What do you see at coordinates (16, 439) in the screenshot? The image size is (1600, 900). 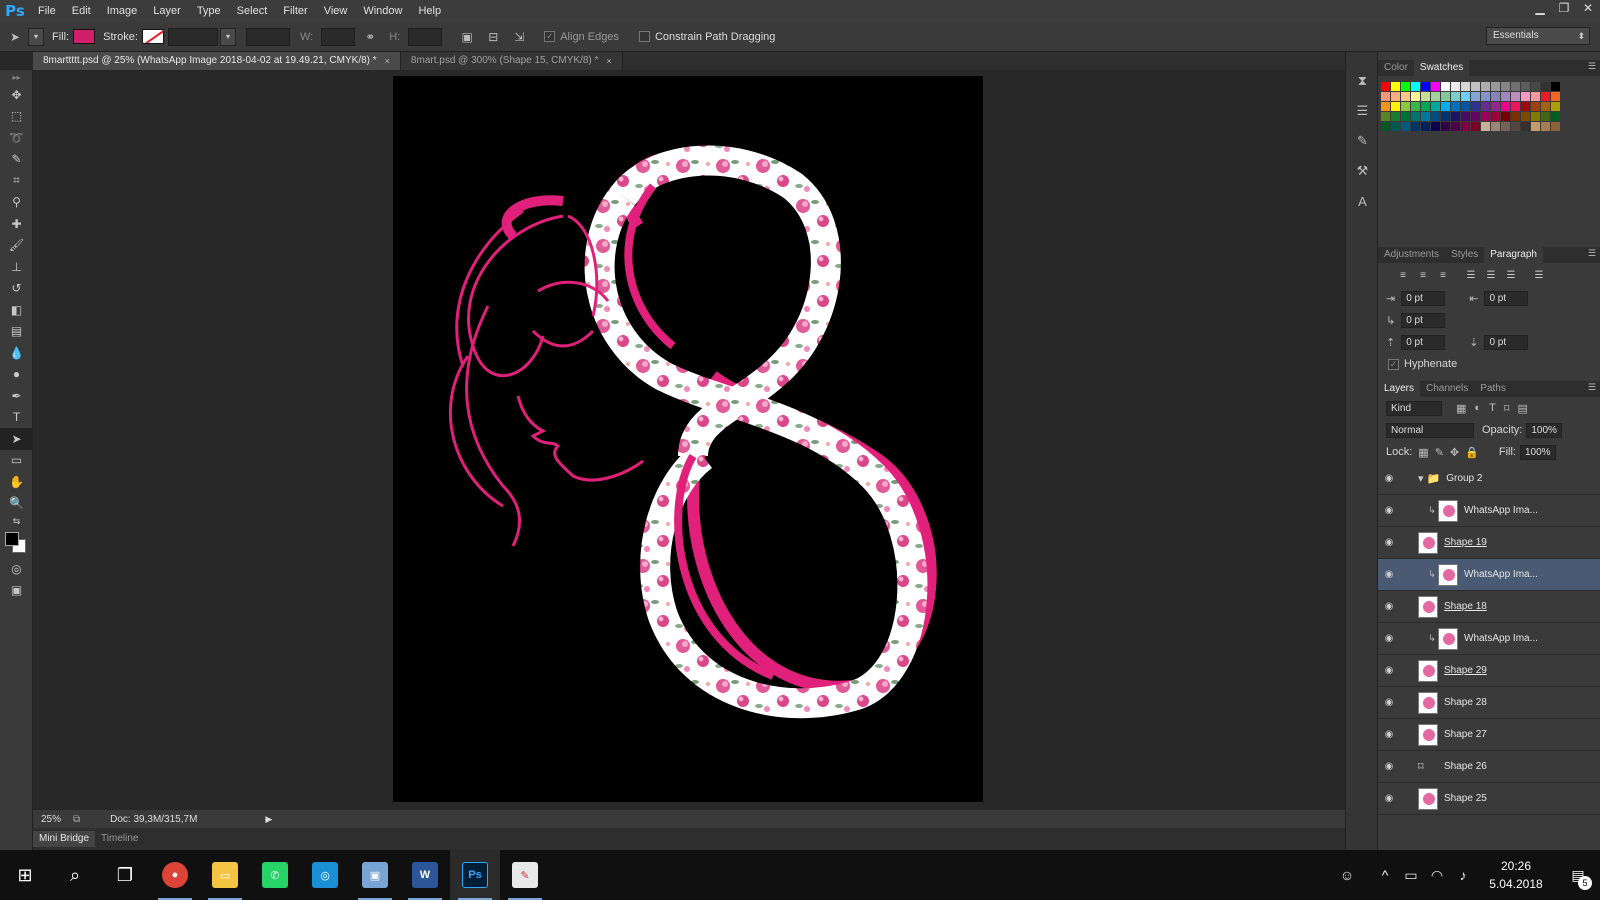 I see `path-selection-tool-icon: ➤` at bounding box center [16, 439].